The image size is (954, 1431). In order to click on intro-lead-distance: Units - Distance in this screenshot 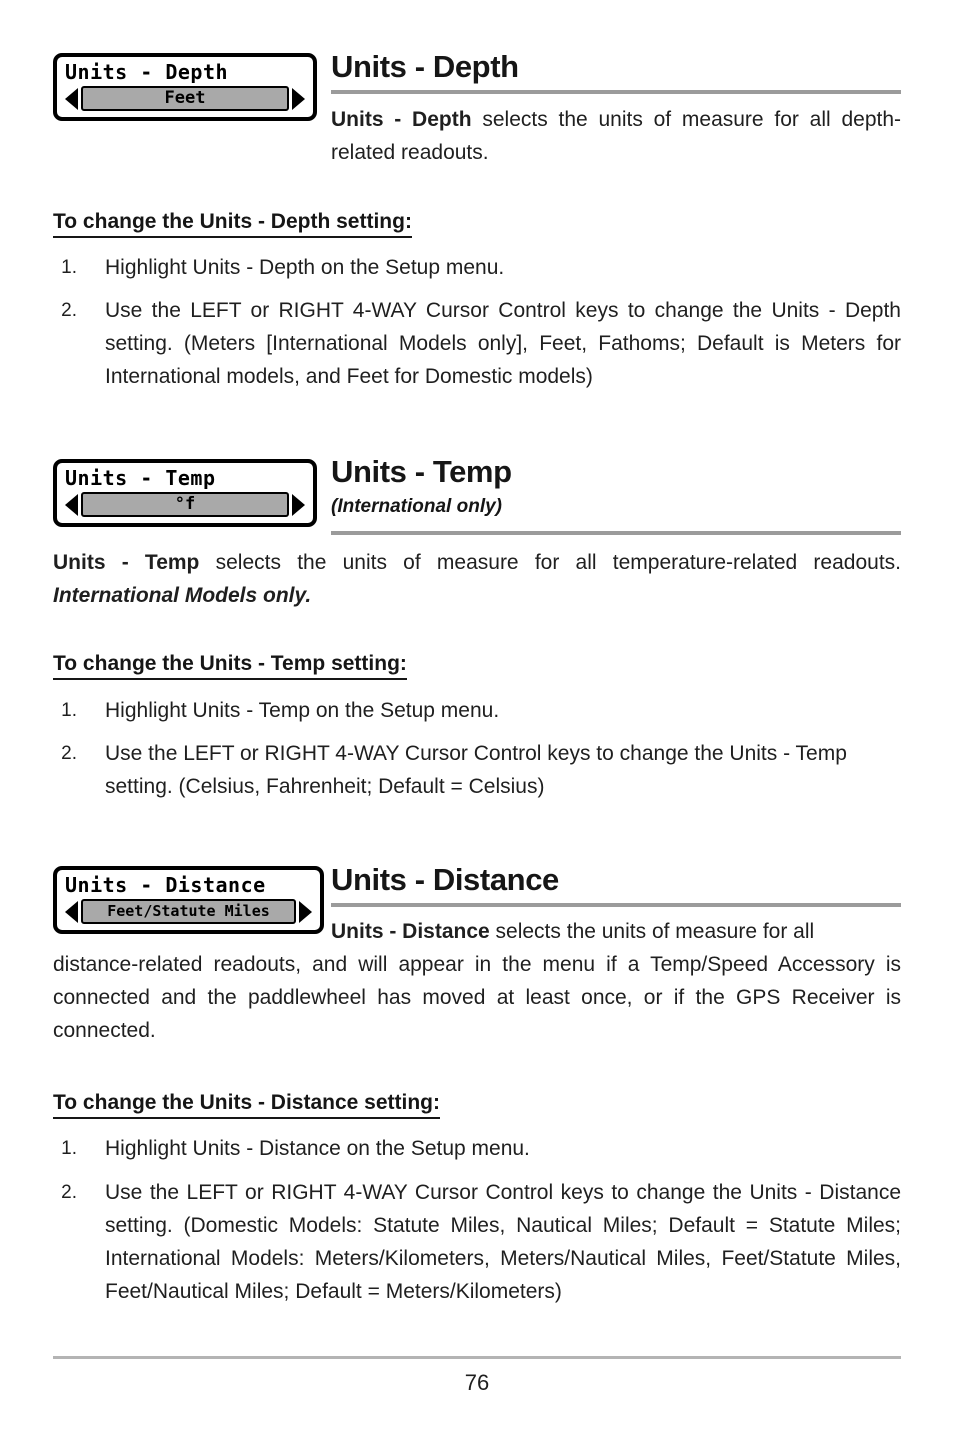, I will do `click(410, 931)`.